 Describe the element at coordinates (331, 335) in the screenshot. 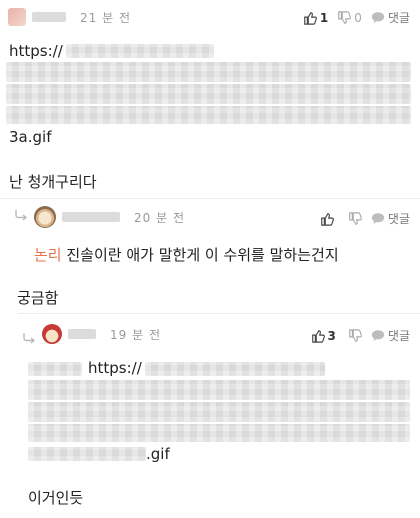

I see `like-count: 3` at that location.